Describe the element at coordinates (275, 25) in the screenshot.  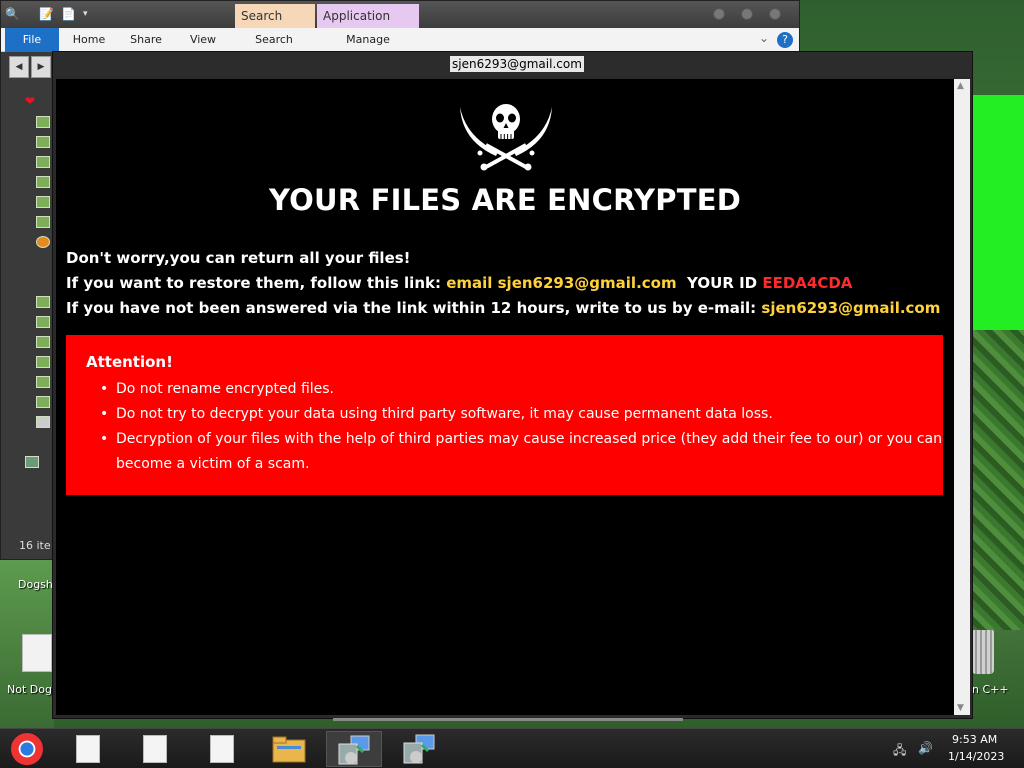
I see `tab-search-tools: Search Tools` at that location.